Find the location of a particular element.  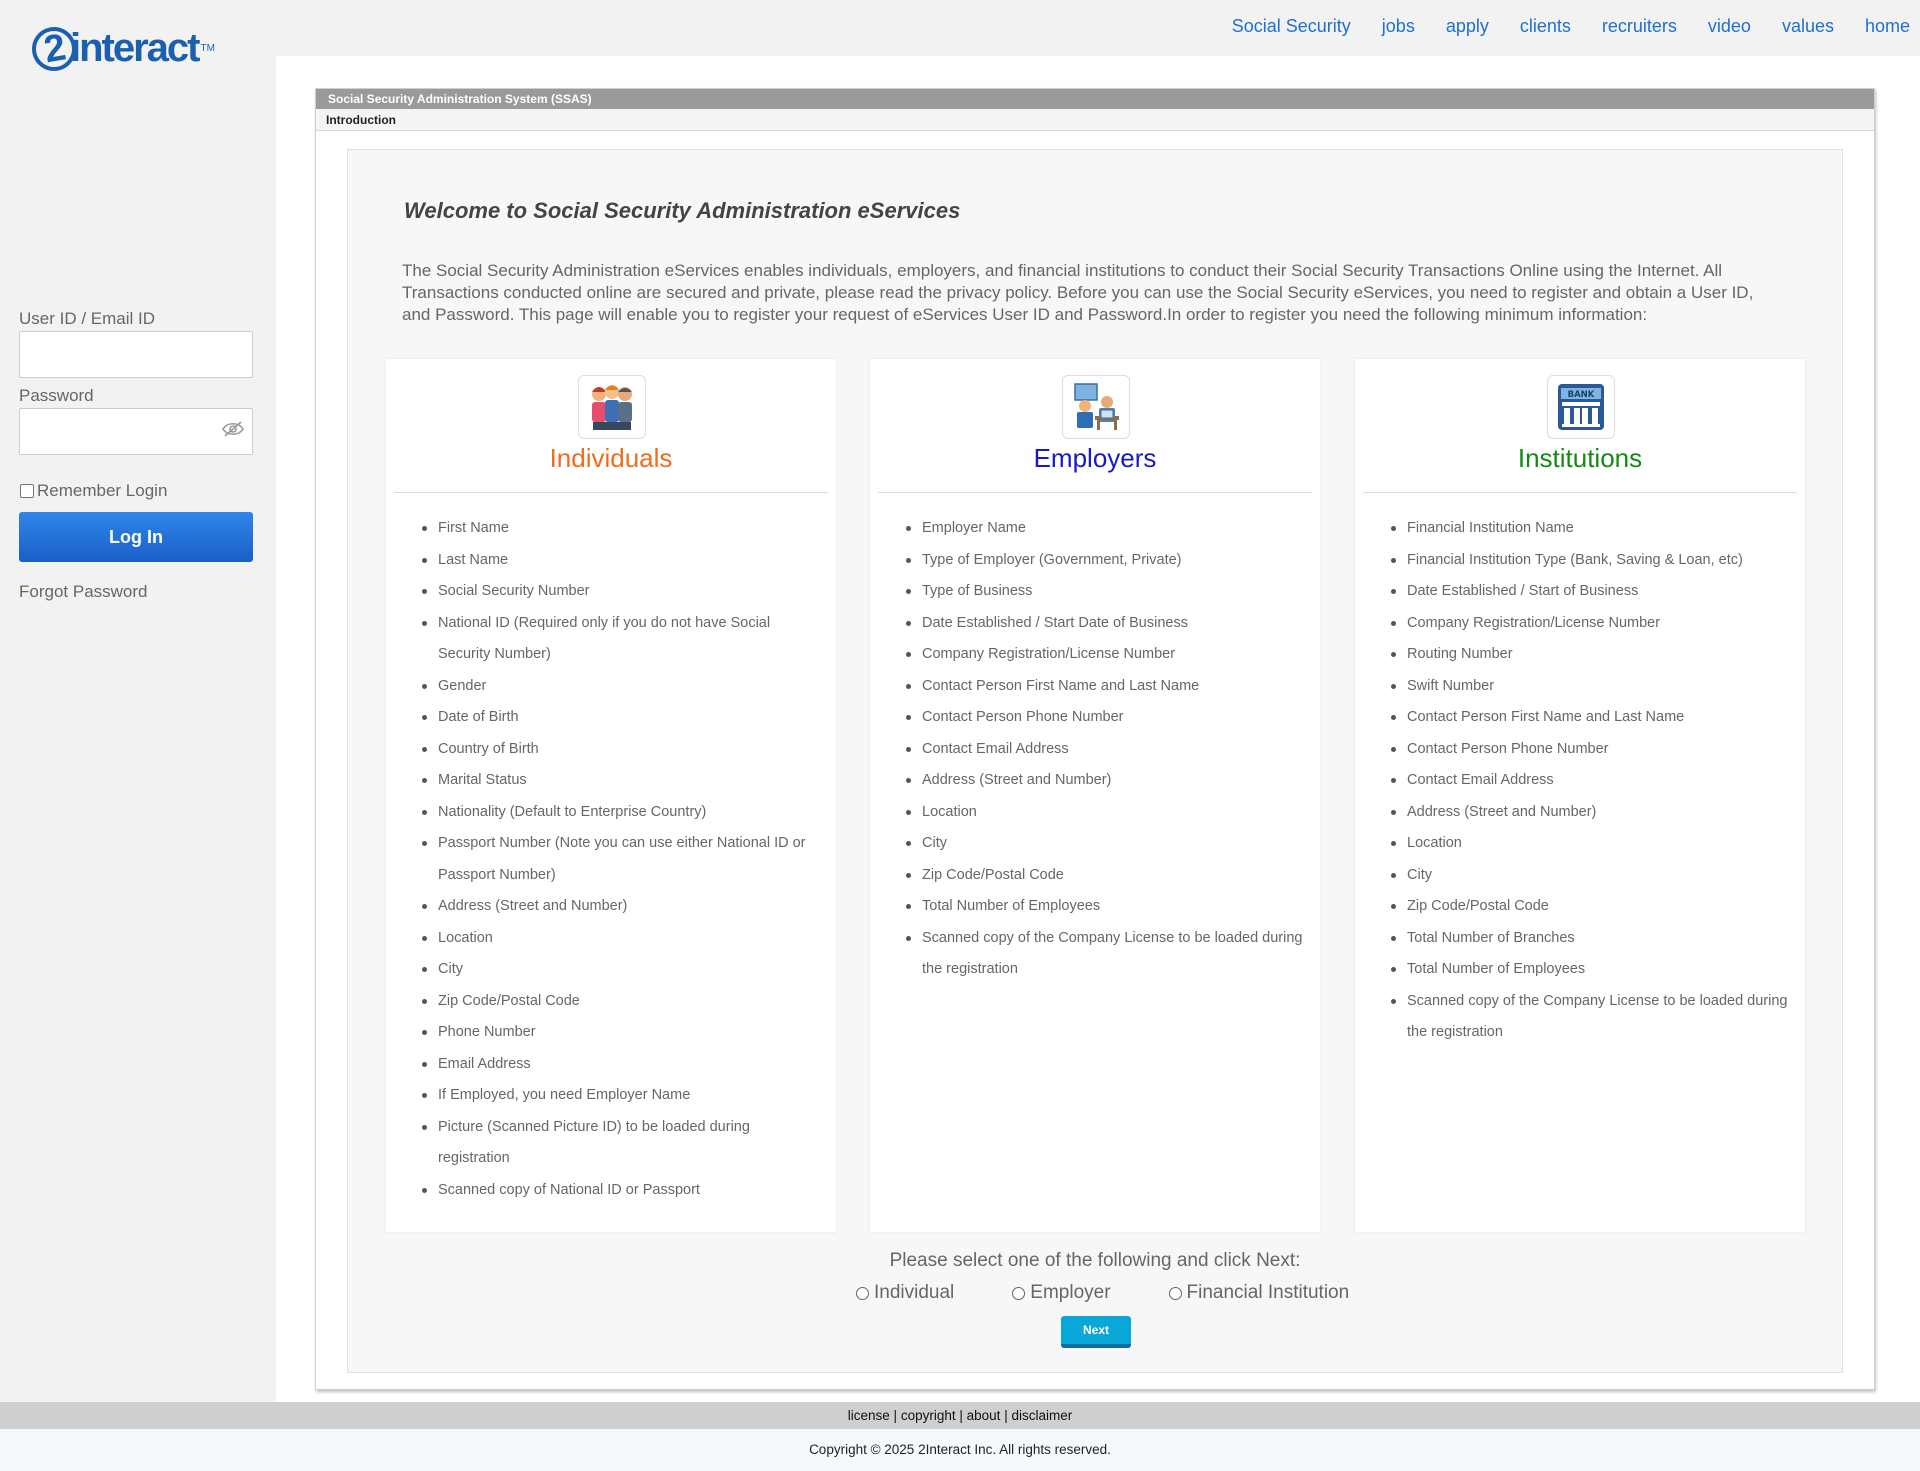

nav-social-security: Social Security is located at coordinates (1291, 26).